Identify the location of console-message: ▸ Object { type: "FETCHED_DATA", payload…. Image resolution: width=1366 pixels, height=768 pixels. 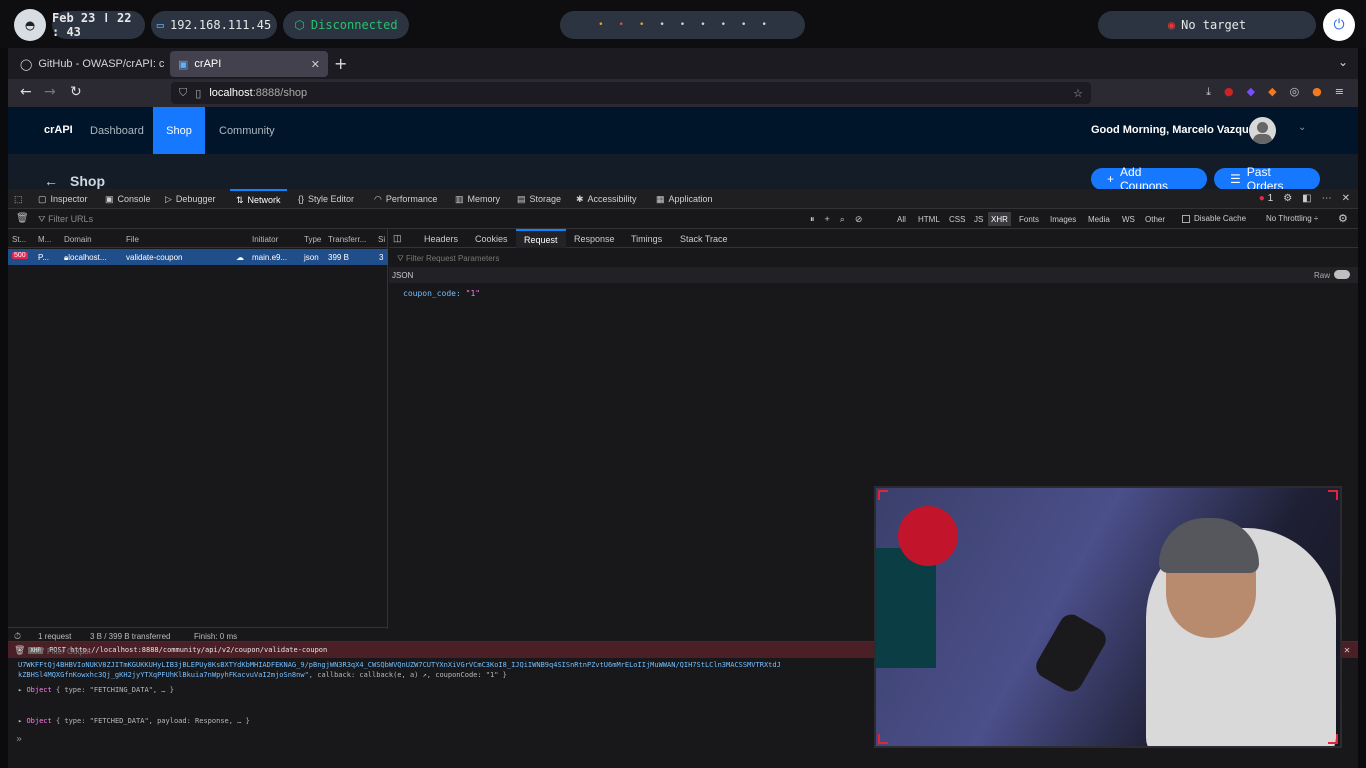
(445, 721).